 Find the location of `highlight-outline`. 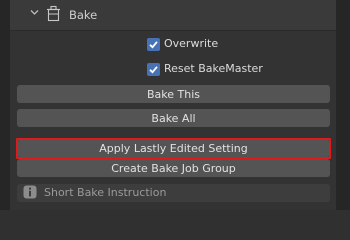

highlight-outline is located at coordinates (173, 148).